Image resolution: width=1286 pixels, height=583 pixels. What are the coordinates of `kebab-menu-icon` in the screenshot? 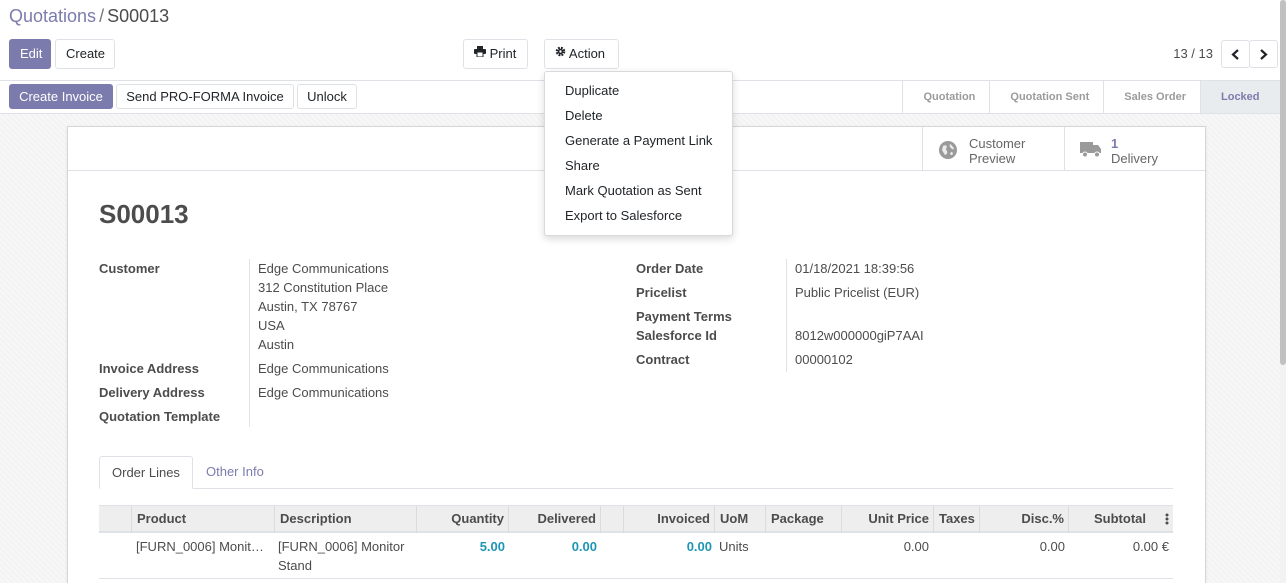 It's located at (1162, 519).